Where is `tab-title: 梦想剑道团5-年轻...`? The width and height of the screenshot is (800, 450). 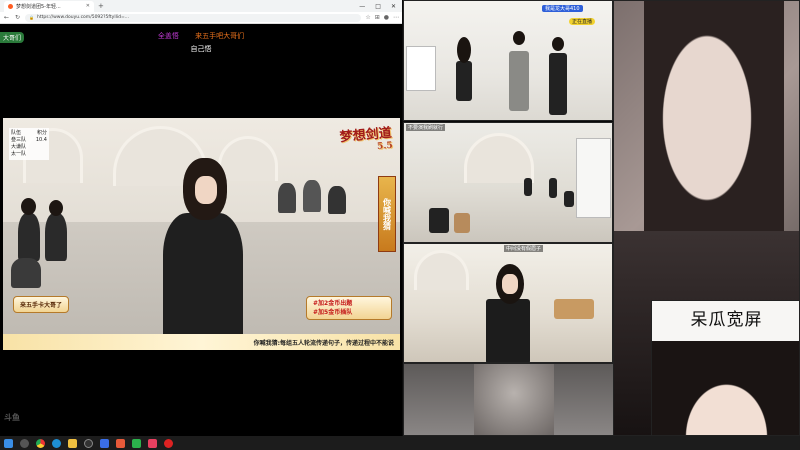 tab-title: 梦想剑道团5-年轻... is located at coordinates (38, 6).